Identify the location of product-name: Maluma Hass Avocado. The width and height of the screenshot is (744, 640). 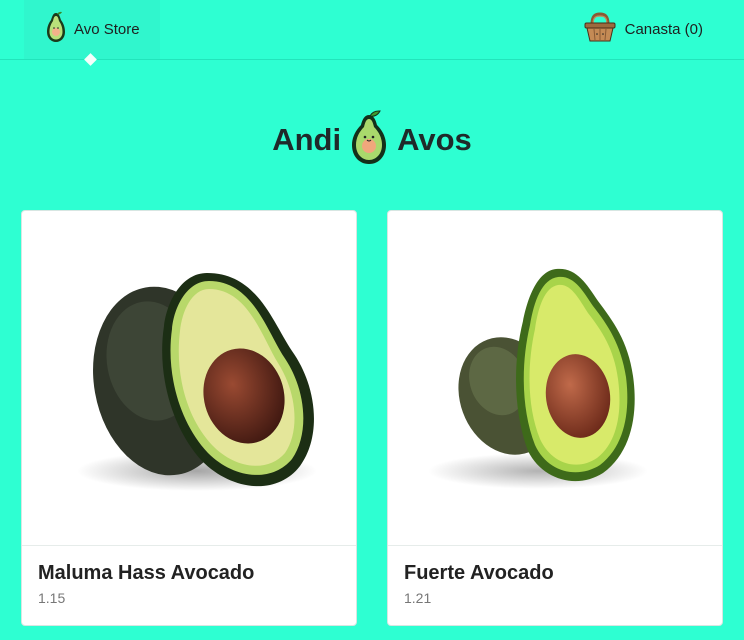
(146, 573).